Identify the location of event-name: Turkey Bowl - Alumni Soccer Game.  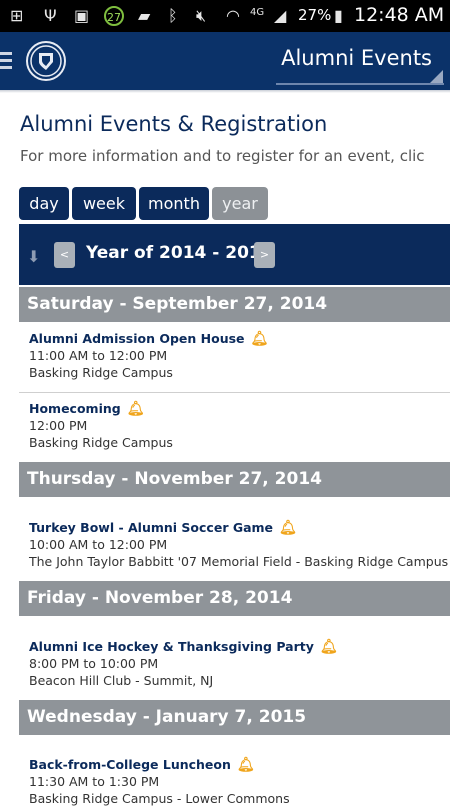
(151, 527).